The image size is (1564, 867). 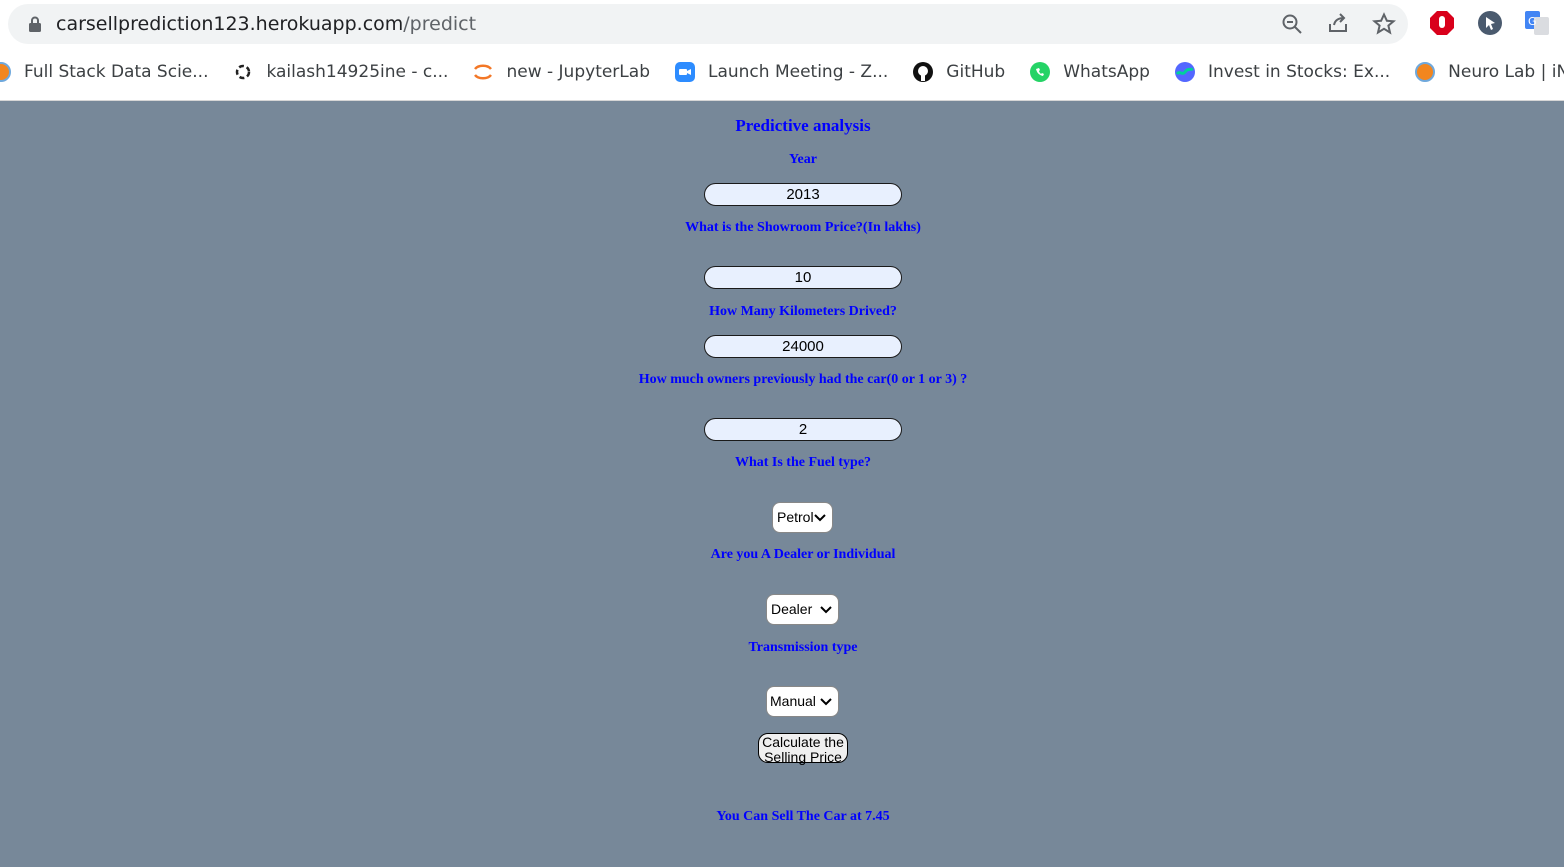 What do you see at coordinates (803, 277) in the screenshot?
I see `showroom-price-input: 10` at bounding box center [803, 277].